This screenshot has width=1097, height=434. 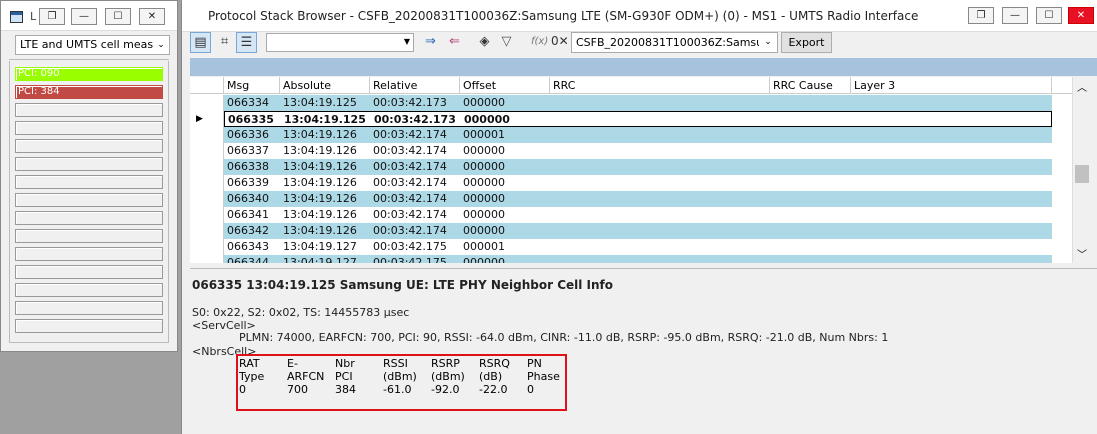 What do you see at coordinates (89, 92) in the screenshot?
I see `cell-slot: PCI: 384` at bounding box center [89, 92].